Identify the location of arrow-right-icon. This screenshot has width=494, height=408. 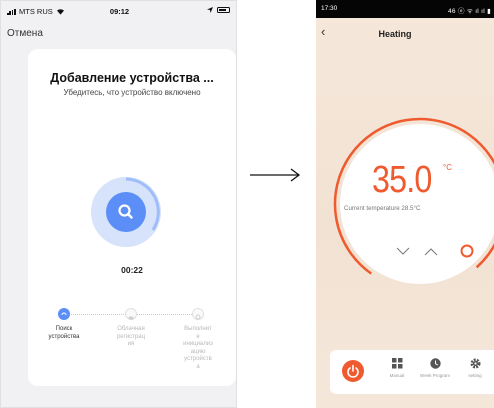
(275, 175).